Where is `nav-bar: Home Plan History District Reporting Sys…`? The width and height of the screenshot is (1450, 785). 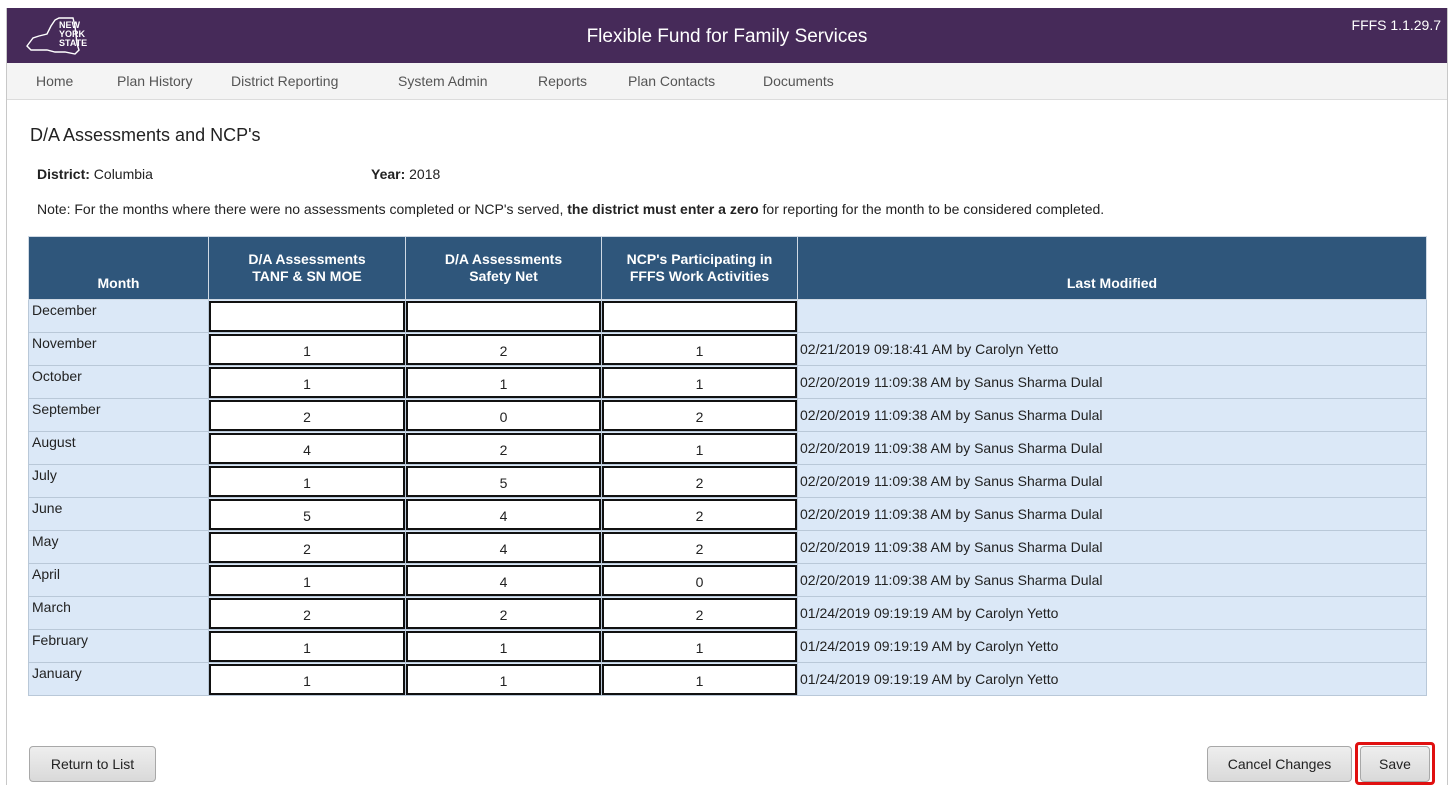 nav-bar: Home Plan History District Reporting Sys… is located at coordinates (727, 81).